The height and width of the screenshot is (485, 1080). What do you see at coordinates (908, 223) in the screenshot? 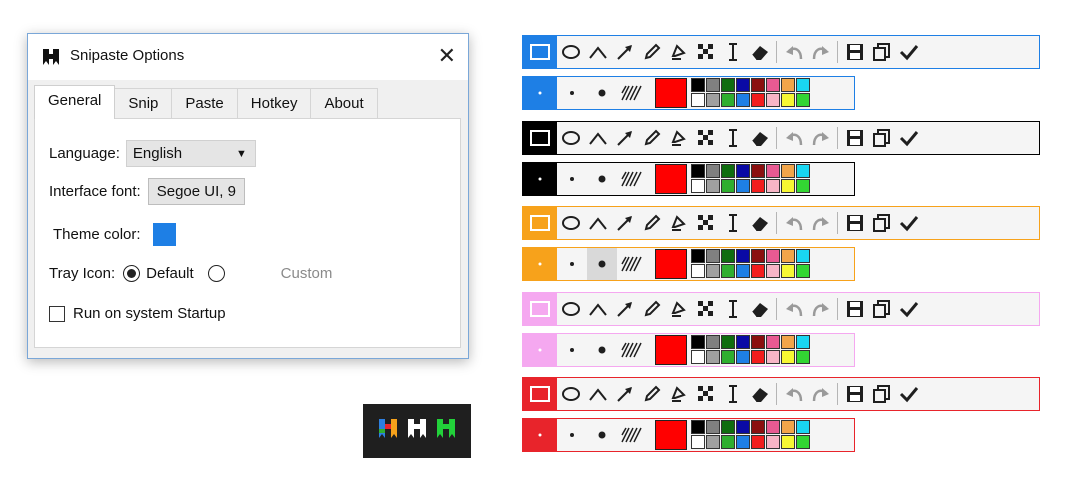
I see `done-icon` at bounding box center [908, 223].